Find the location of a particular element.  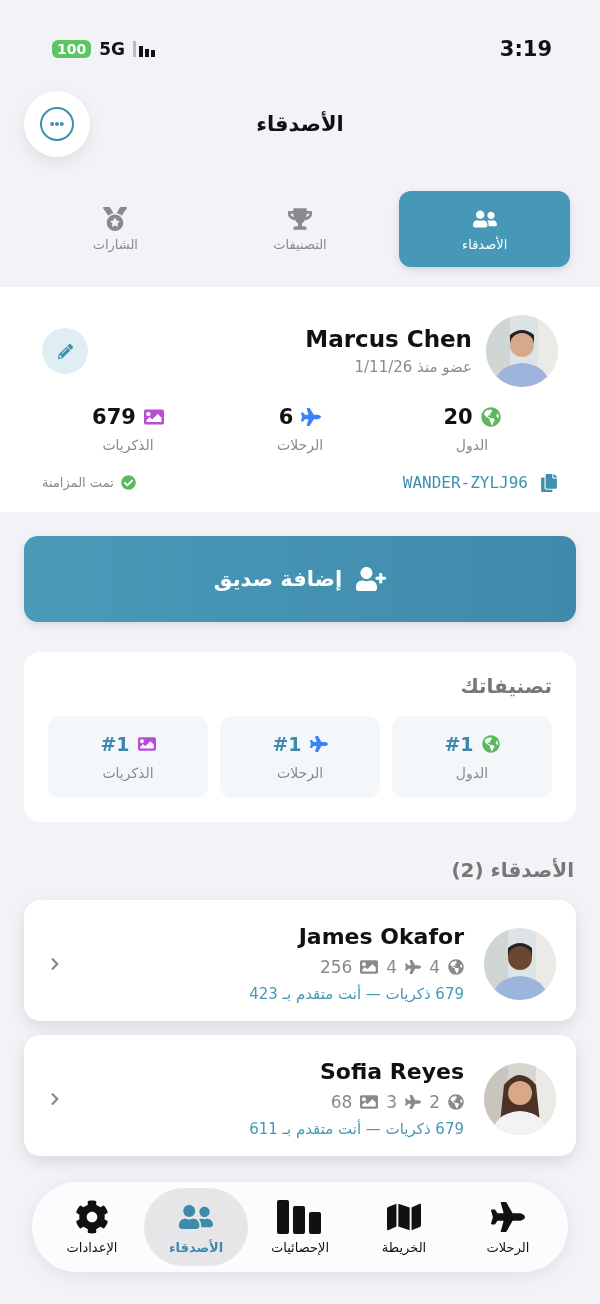

stat-value: 68 is located at coordinates (341, 1102).